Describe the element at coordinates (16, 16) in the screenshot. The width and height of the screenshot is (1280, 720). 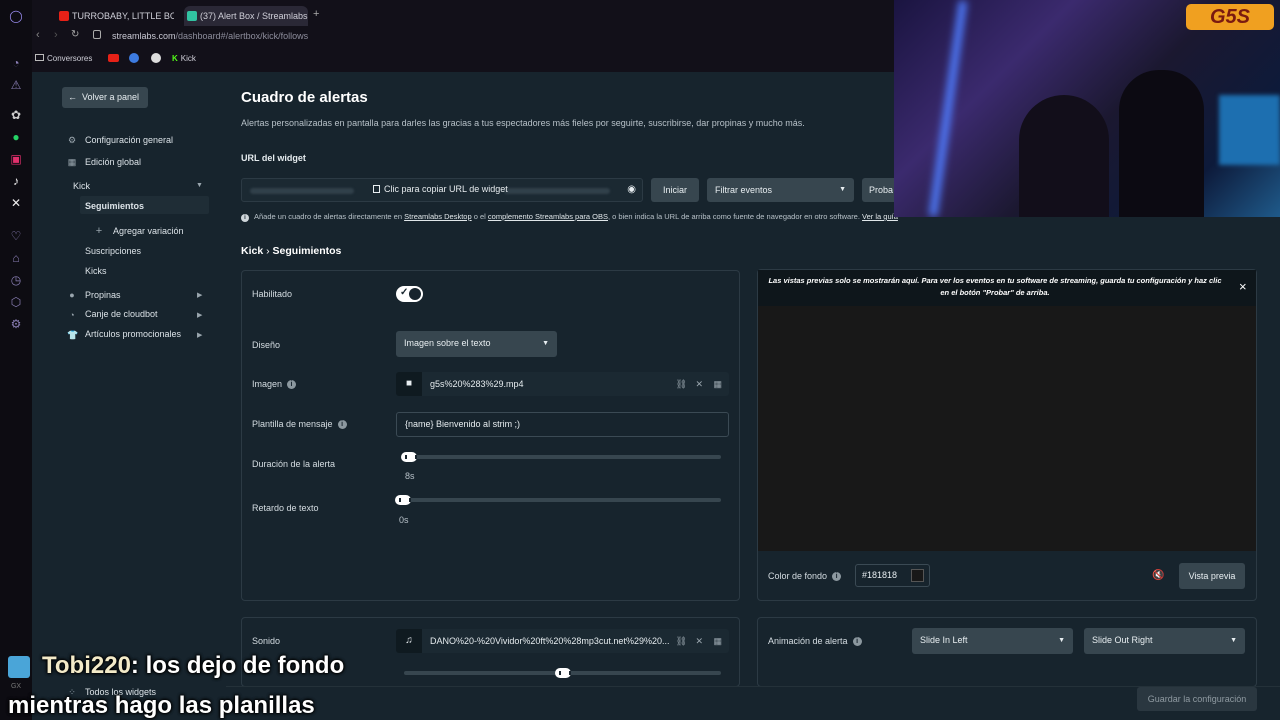
I see `opera-logo-icon: ◯` at that location.